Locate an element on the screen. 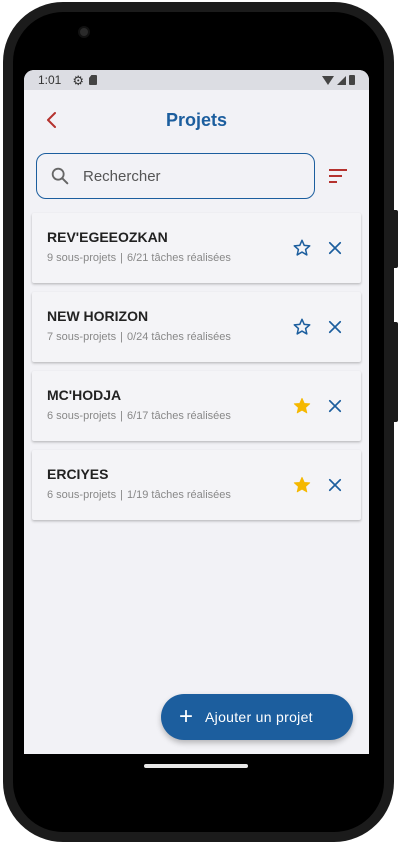 This screenshot has width=400, height=849. power-button is located at coordinates (395, 372).